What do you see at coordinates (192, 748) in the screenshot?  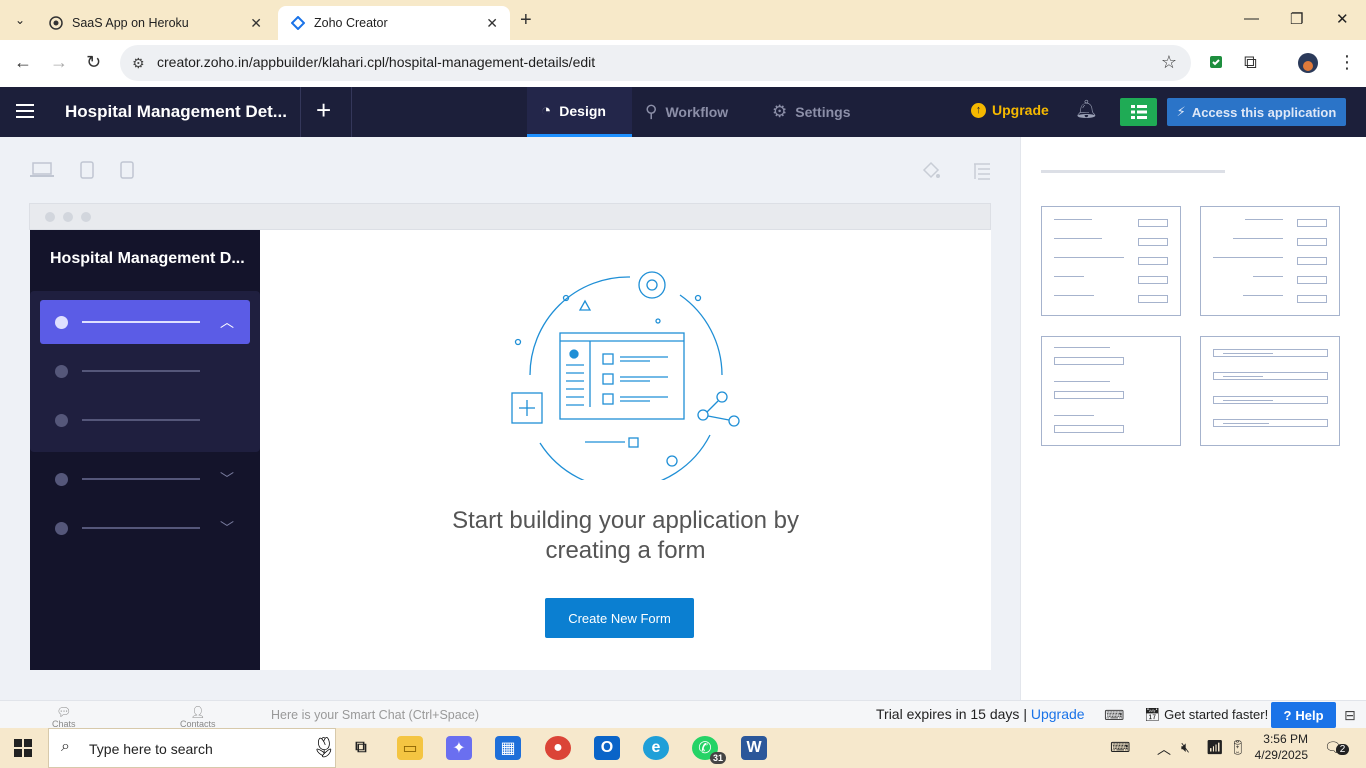 I see `taskbar-search-box: ⌕ Type here to search 🌷︎` at bounding box center [192, 748].